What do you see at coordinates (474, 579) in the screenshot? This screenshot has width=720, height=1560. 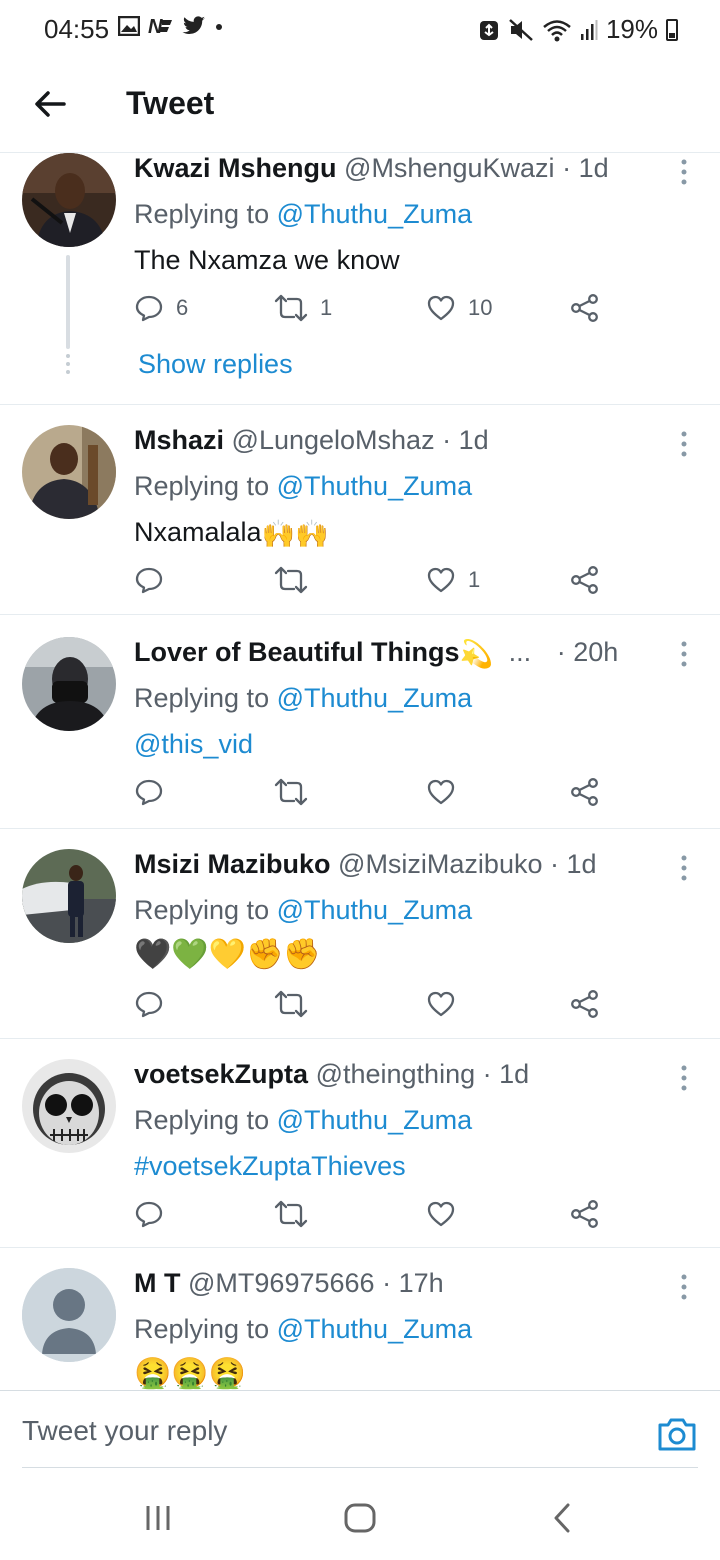 I see `like-count: 1` at bounding box center [474, 579].